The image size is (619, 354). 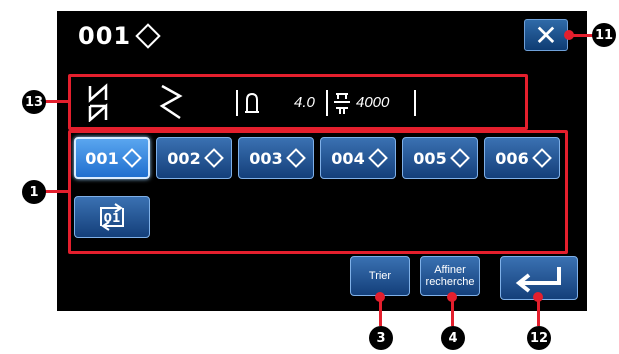 What do you see at coordinates (34, 102) in the screenshot?
I see `callout-13: 13` at bounding box center [34, 102].